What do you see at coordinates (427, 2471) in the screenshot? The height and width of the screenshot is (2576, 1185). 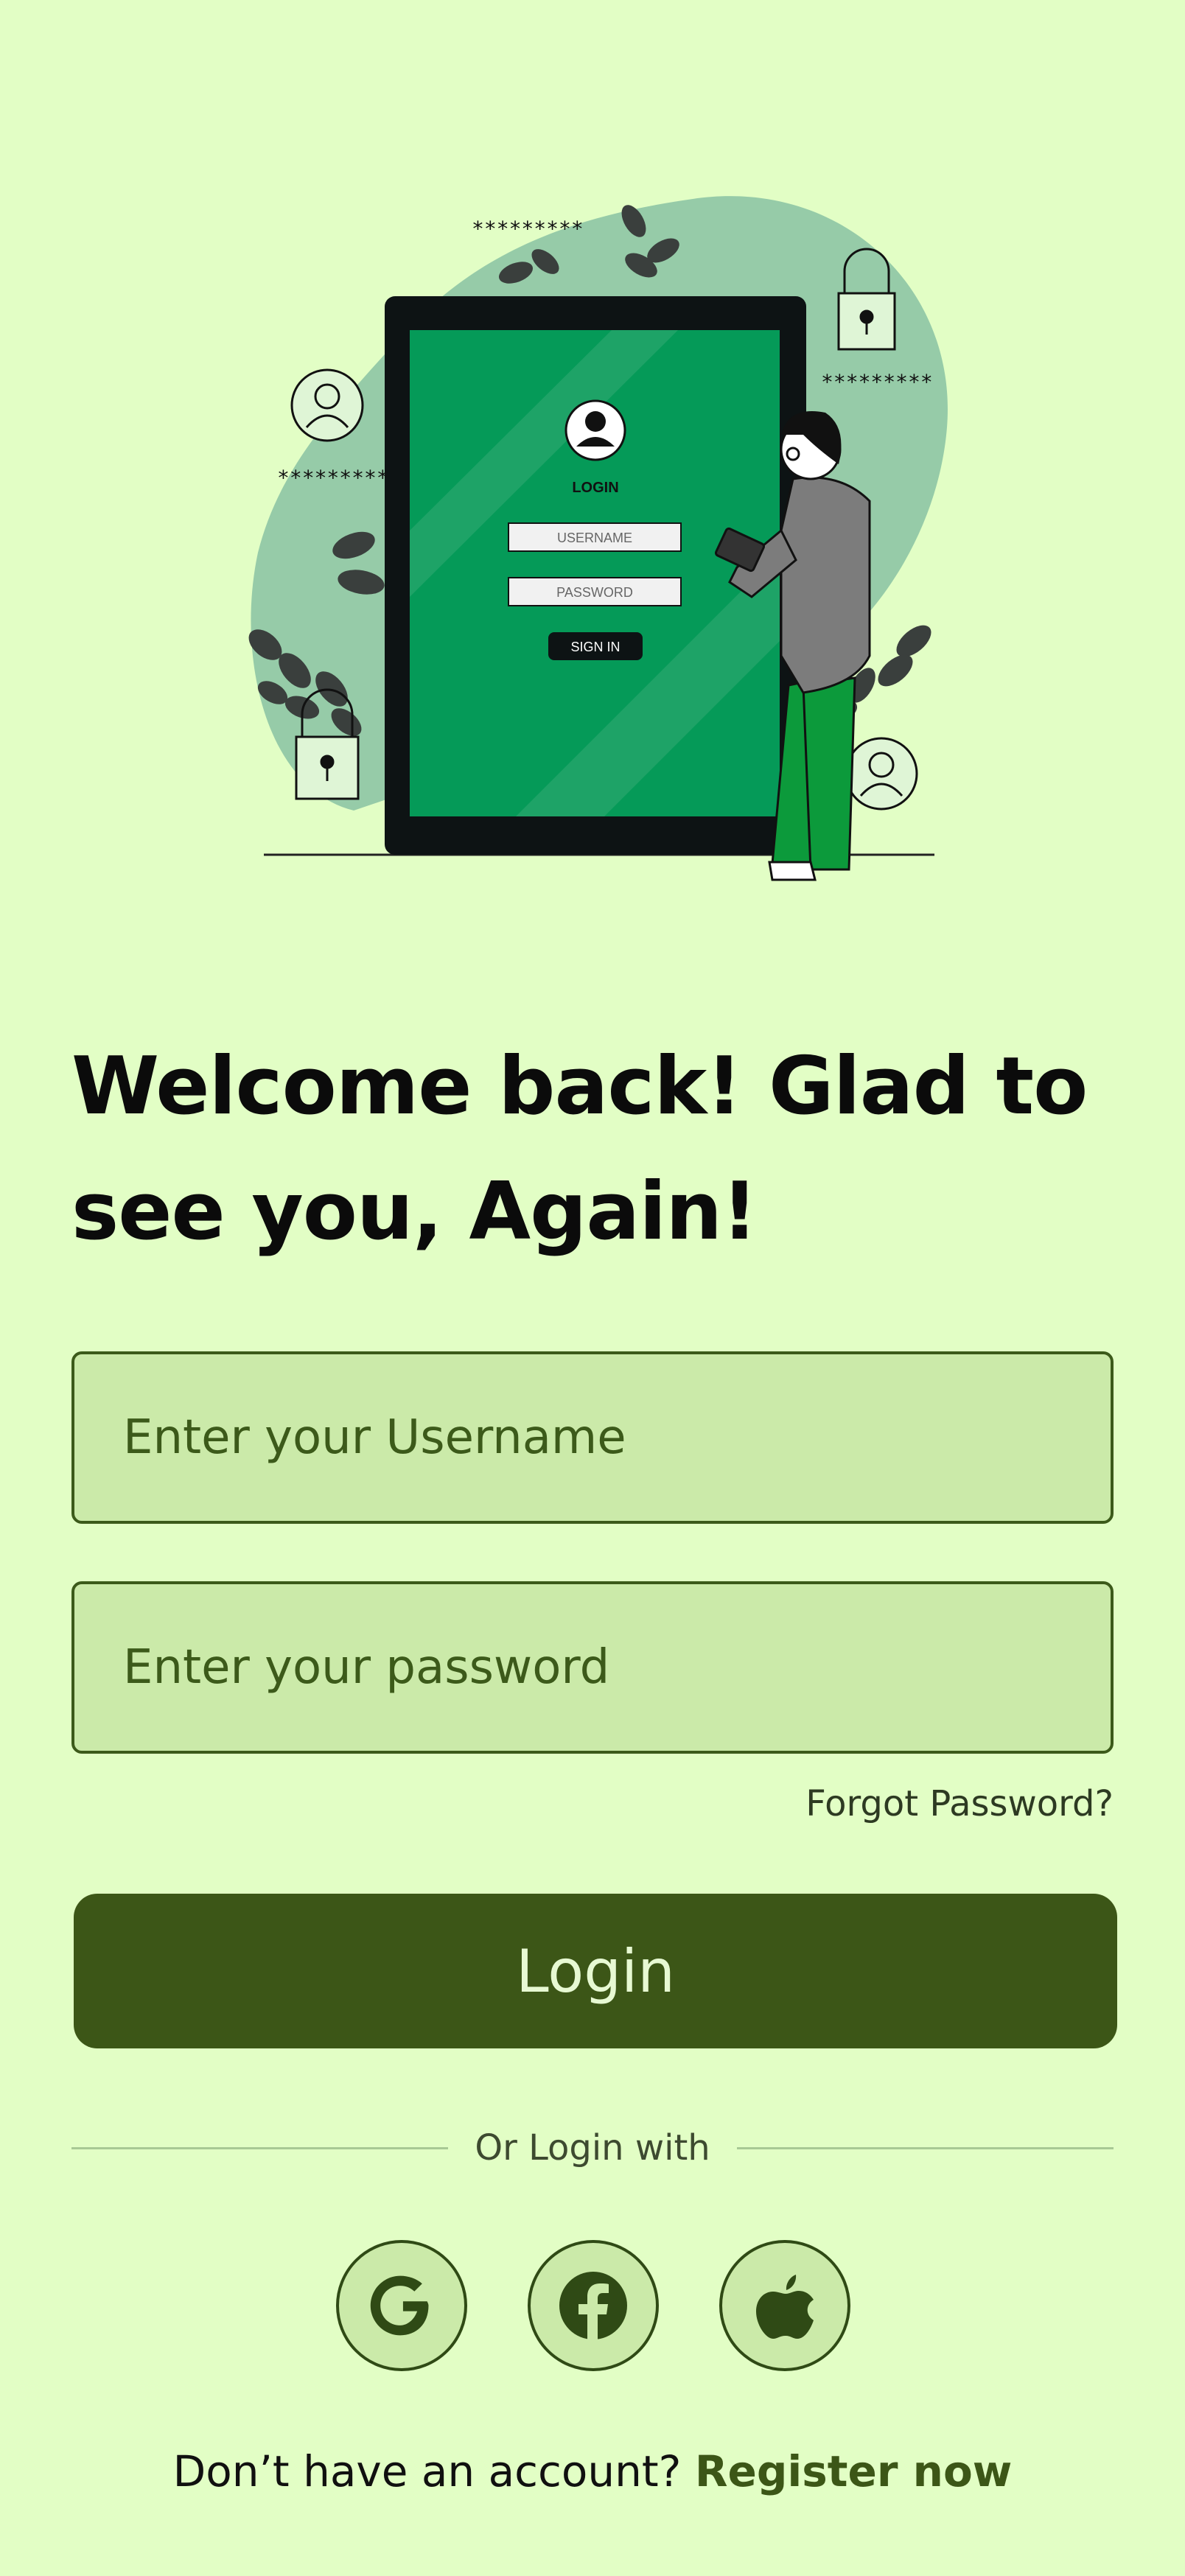 I see `register-prompt-text: Don’t have an account?` at bounding box center [427, 2471].